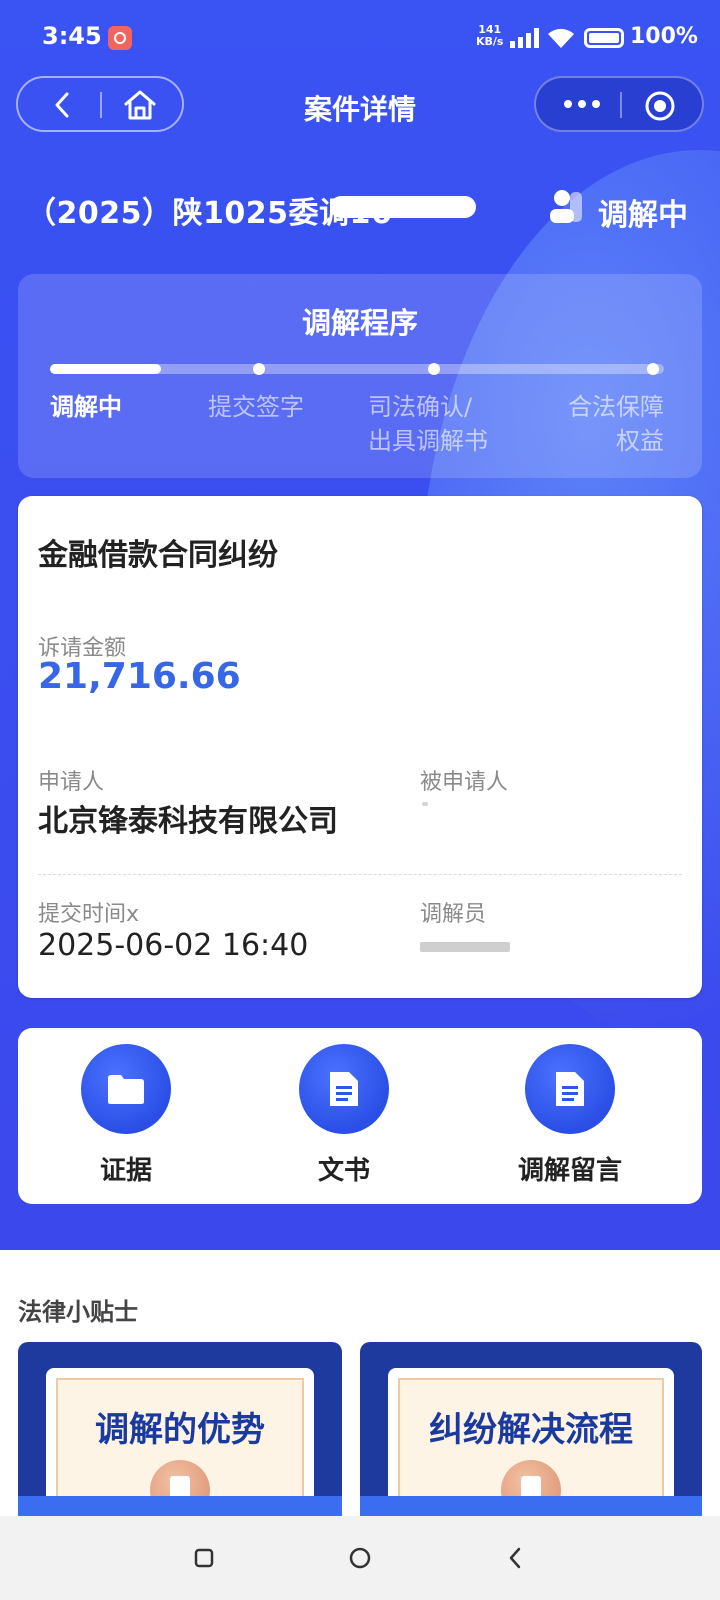 The width and height of the screenshot is (720, 1600). What do you see at coordinates (357, 369) in the screenshot?
I see `procedure-progress-bar` at bounding box center [357, 369].